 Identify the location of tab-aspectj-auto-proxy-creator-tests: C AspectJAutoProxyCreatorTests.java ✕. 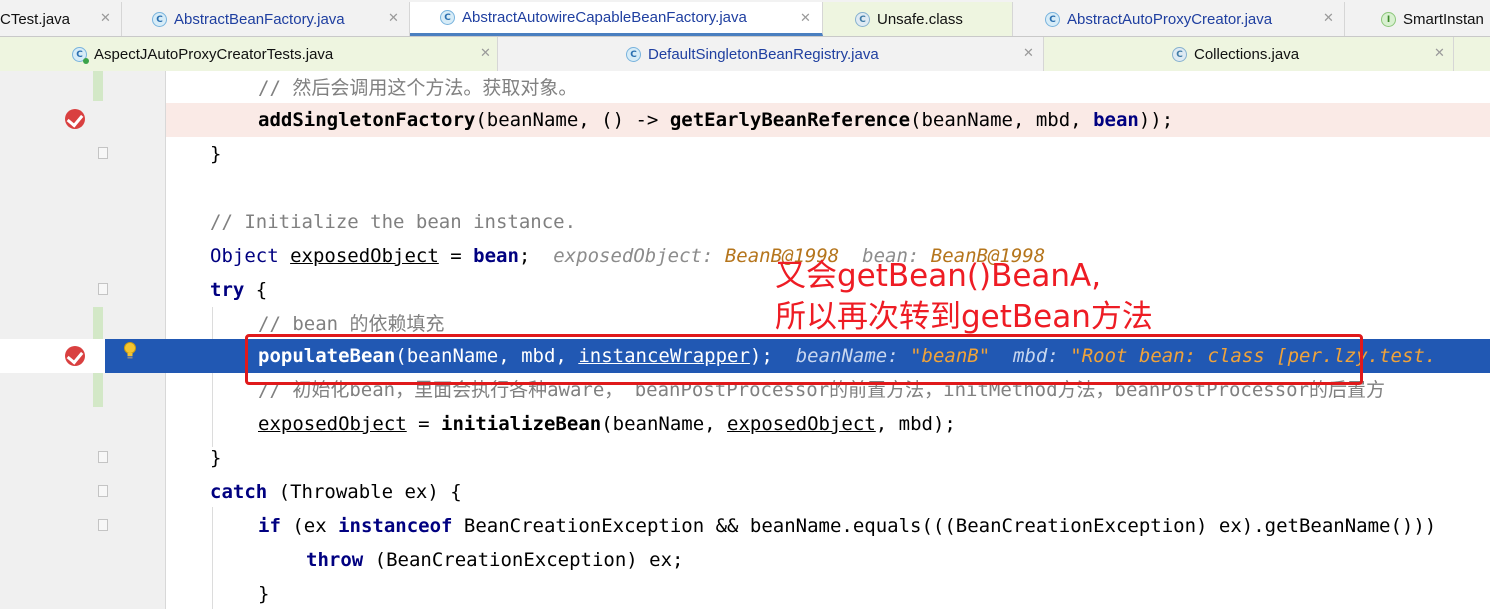
(249, 54).